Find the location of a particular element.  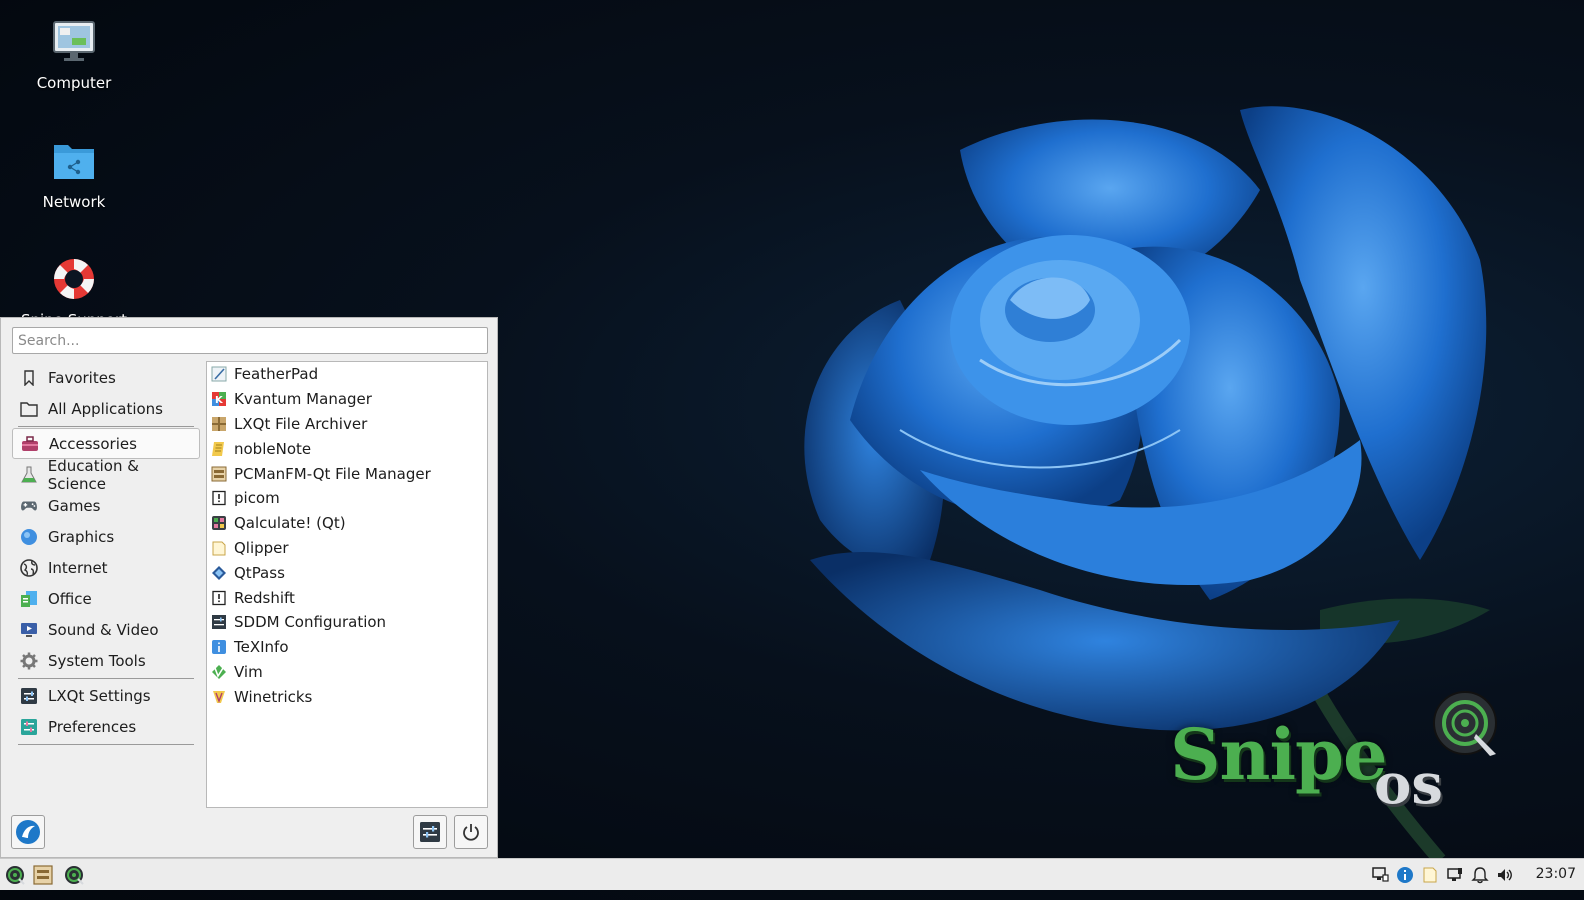

app-qtpass: QtPass is located at coordinates (347, 572).